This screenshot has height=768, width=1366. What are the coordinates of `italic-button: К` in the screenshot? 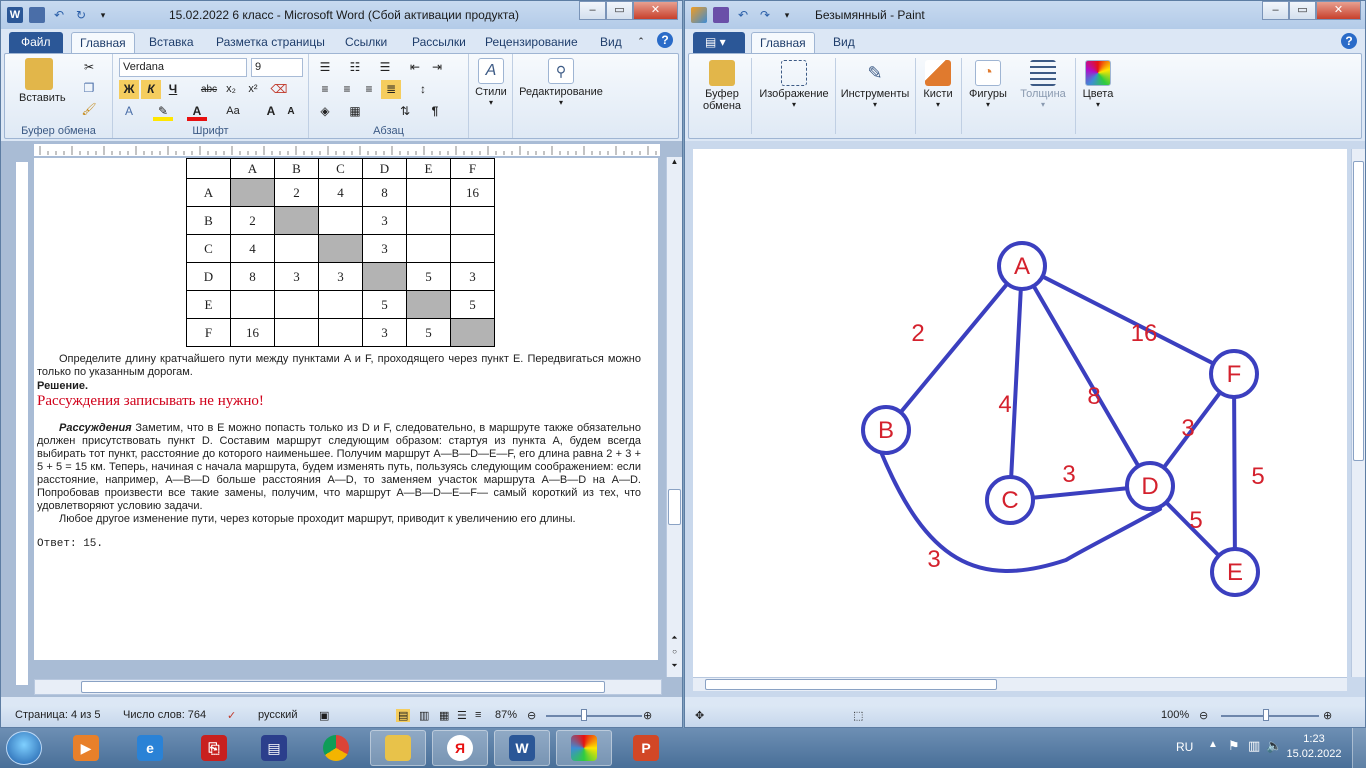 It's located at (151, 89).